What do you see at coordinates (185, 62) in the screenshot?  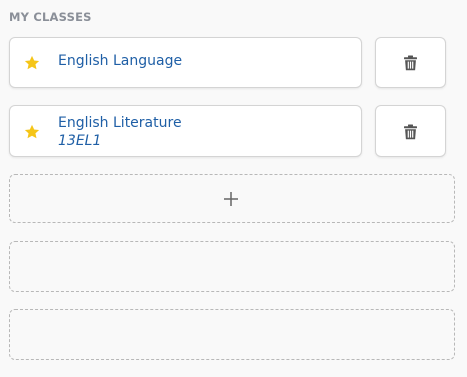 I see `class-card-english-language: English Language` at bounding box center [185, 62].